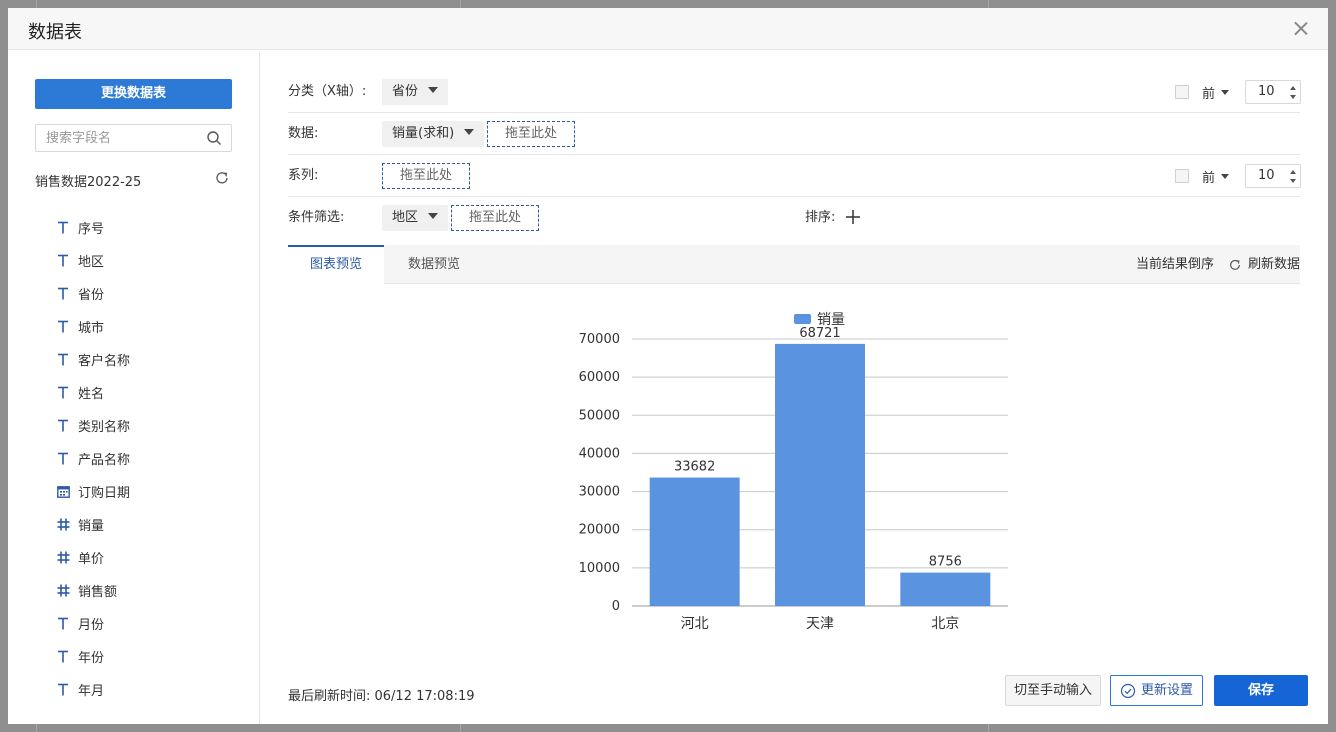 The height and width of the screenshot is (732, 1336). I want to click on tab-chart-preview: 图表预览, so click(336, 264).